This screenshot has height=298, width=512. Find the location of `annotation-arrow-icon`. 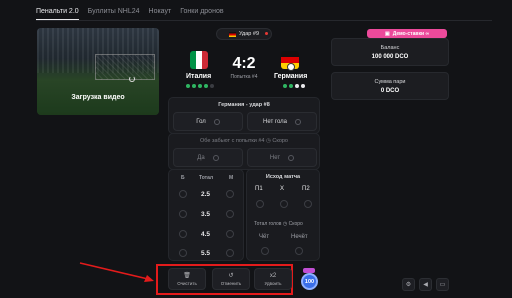

annotation-arrow-icon is located at coordinates (116, 272).